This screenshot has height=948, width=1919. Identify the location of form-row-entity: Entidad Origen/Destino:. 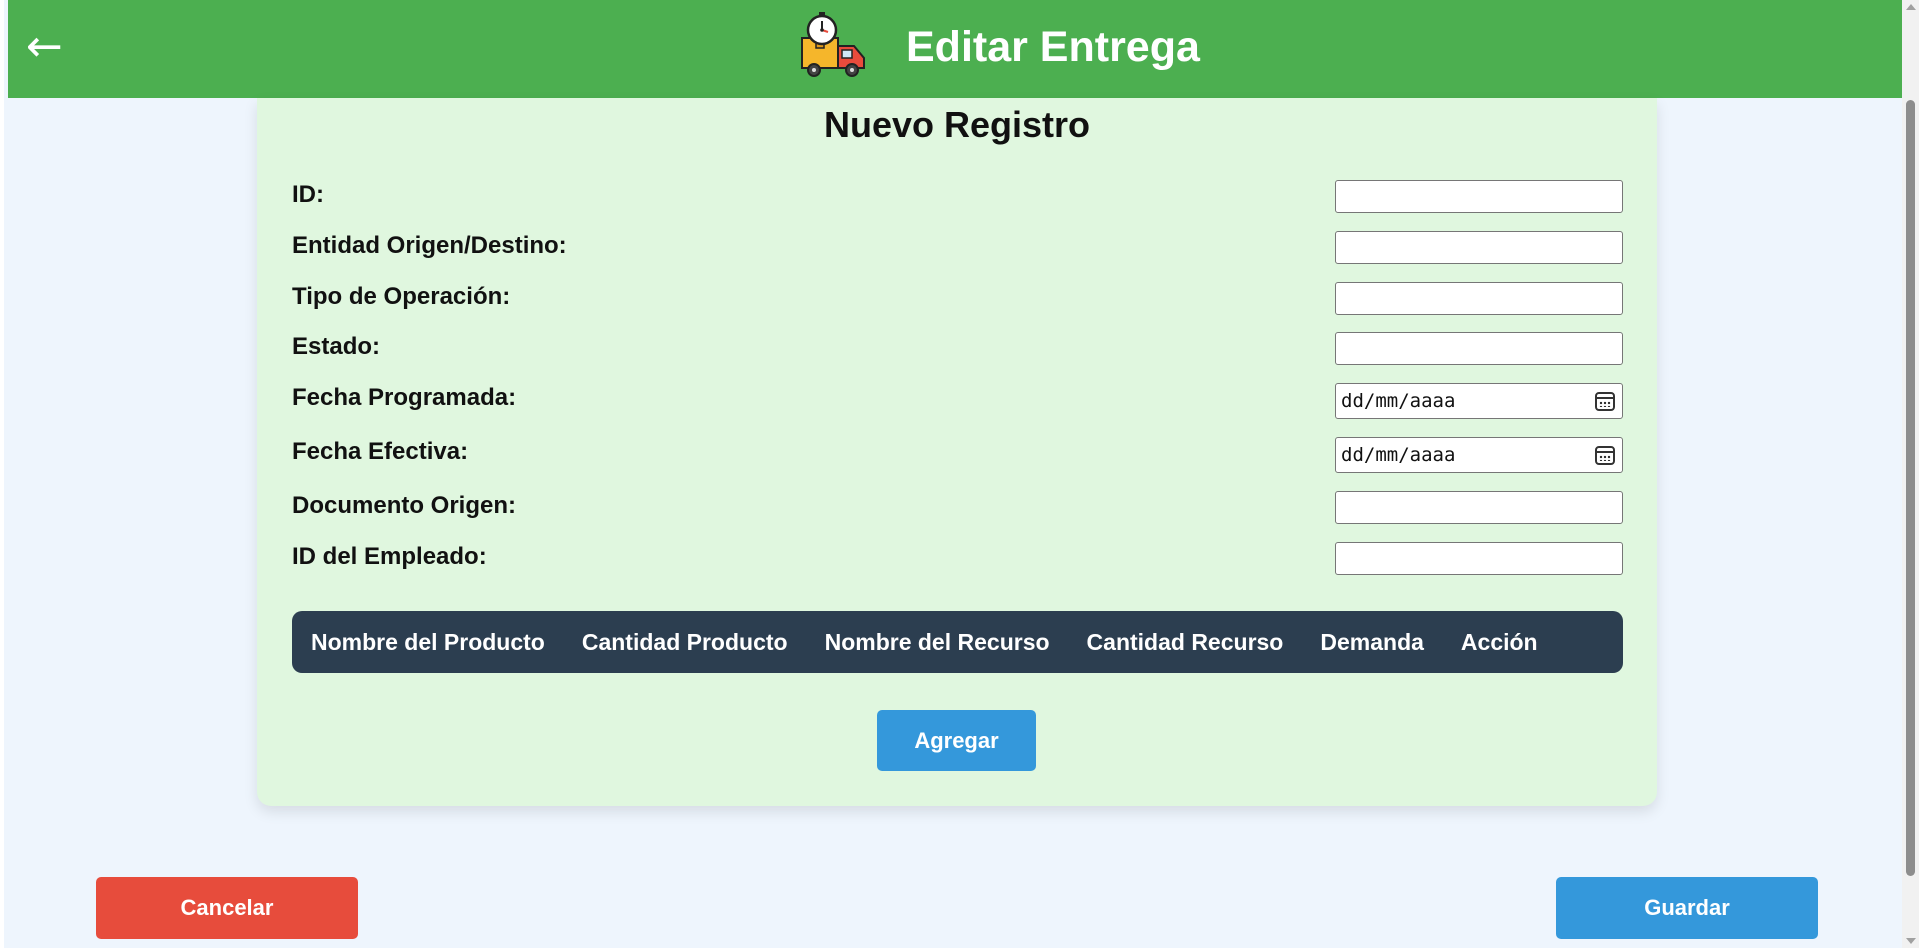
(957, 249).